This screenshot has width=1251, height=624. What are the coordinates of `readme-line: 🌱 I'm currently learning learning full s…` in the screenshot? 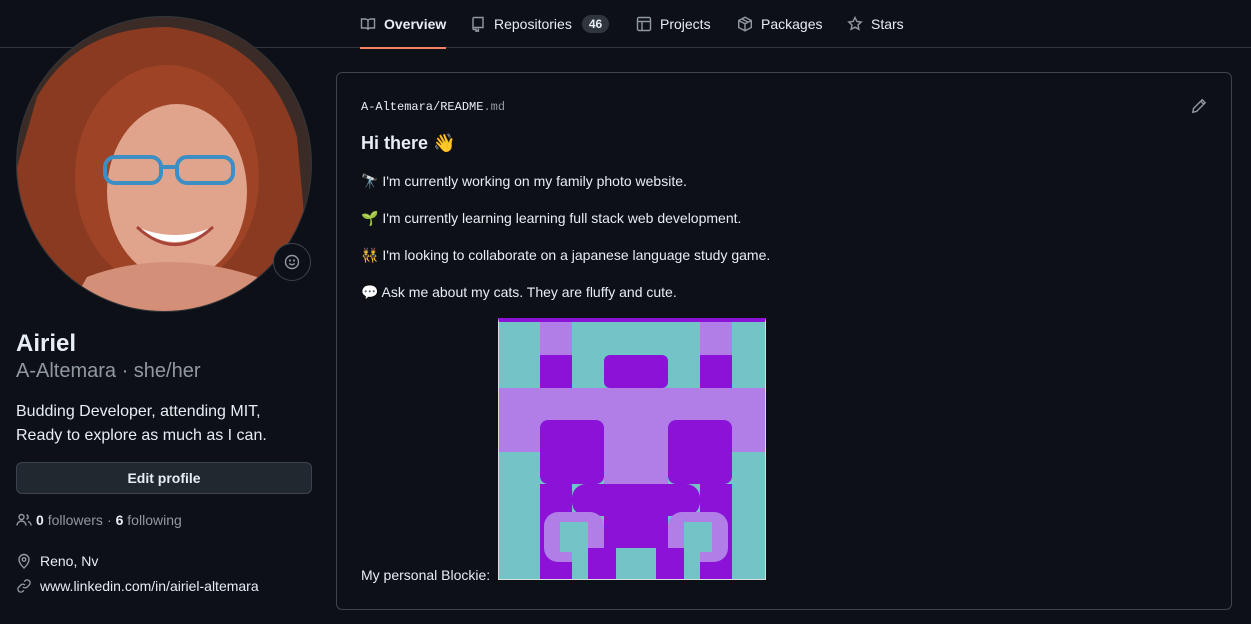 It's located at (551, 218).